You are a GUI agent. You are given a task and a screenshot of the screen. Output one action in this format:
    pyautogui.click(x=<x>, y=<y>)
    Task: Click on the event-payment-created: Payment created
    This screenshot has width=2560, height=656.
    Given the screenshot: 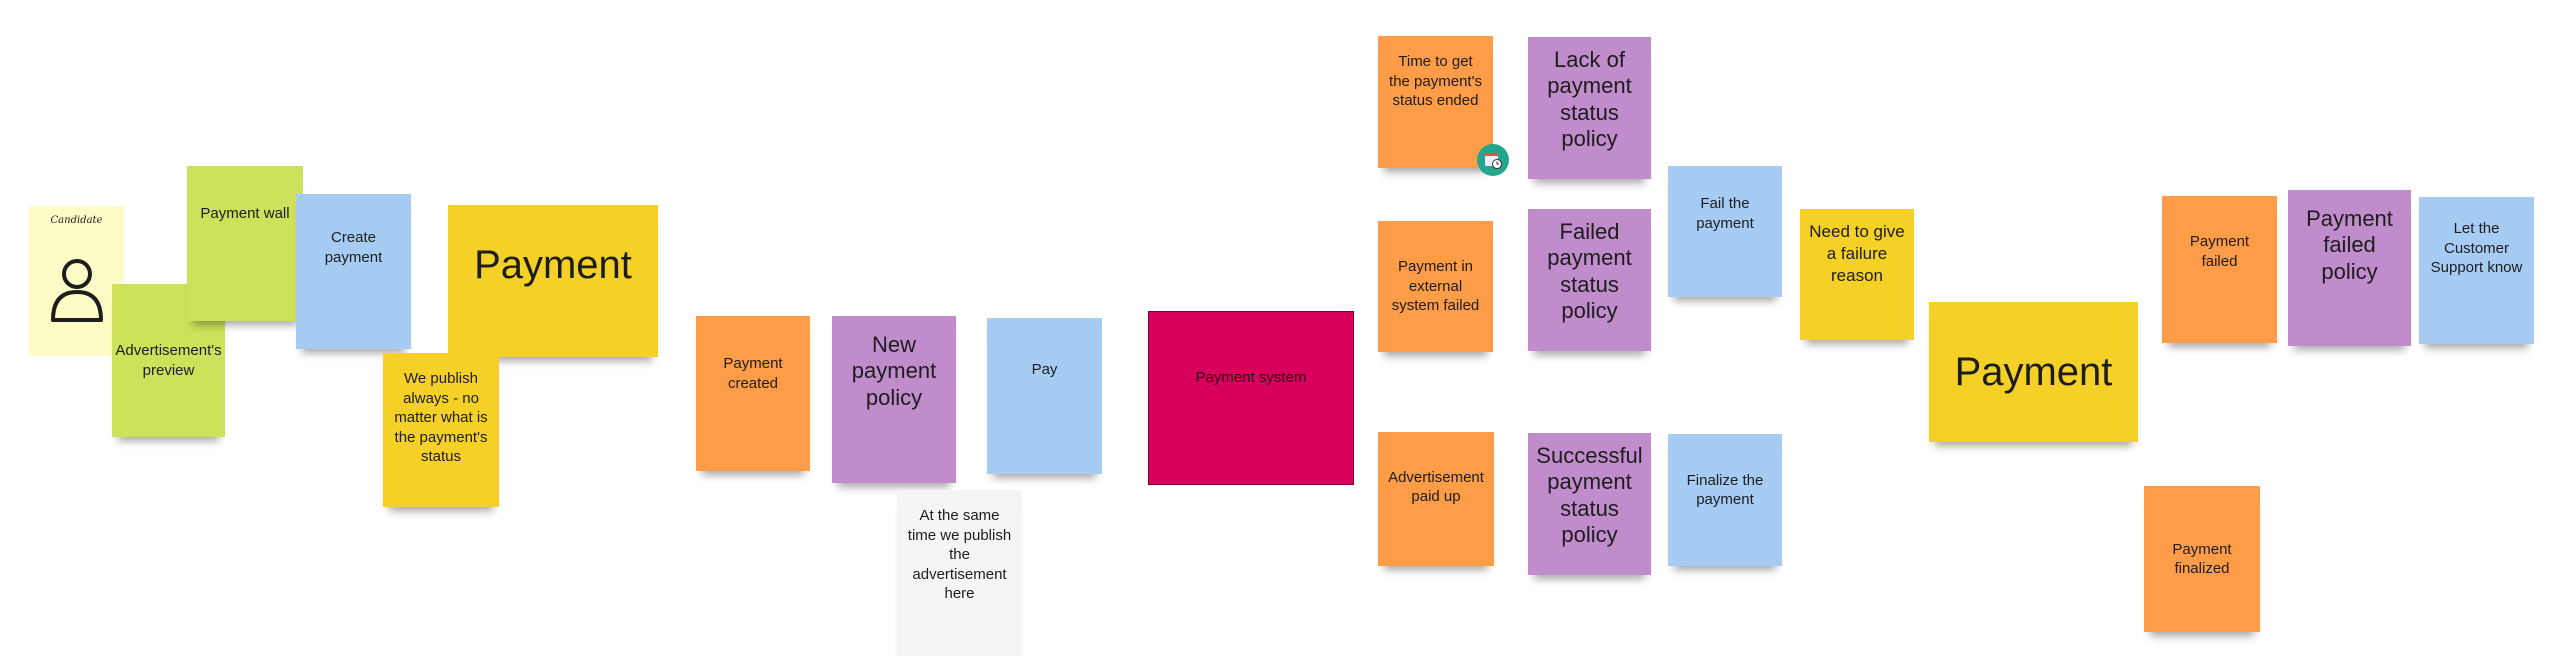 What is the action you would take?
    pyautogui.click(x=753, y=393)
    